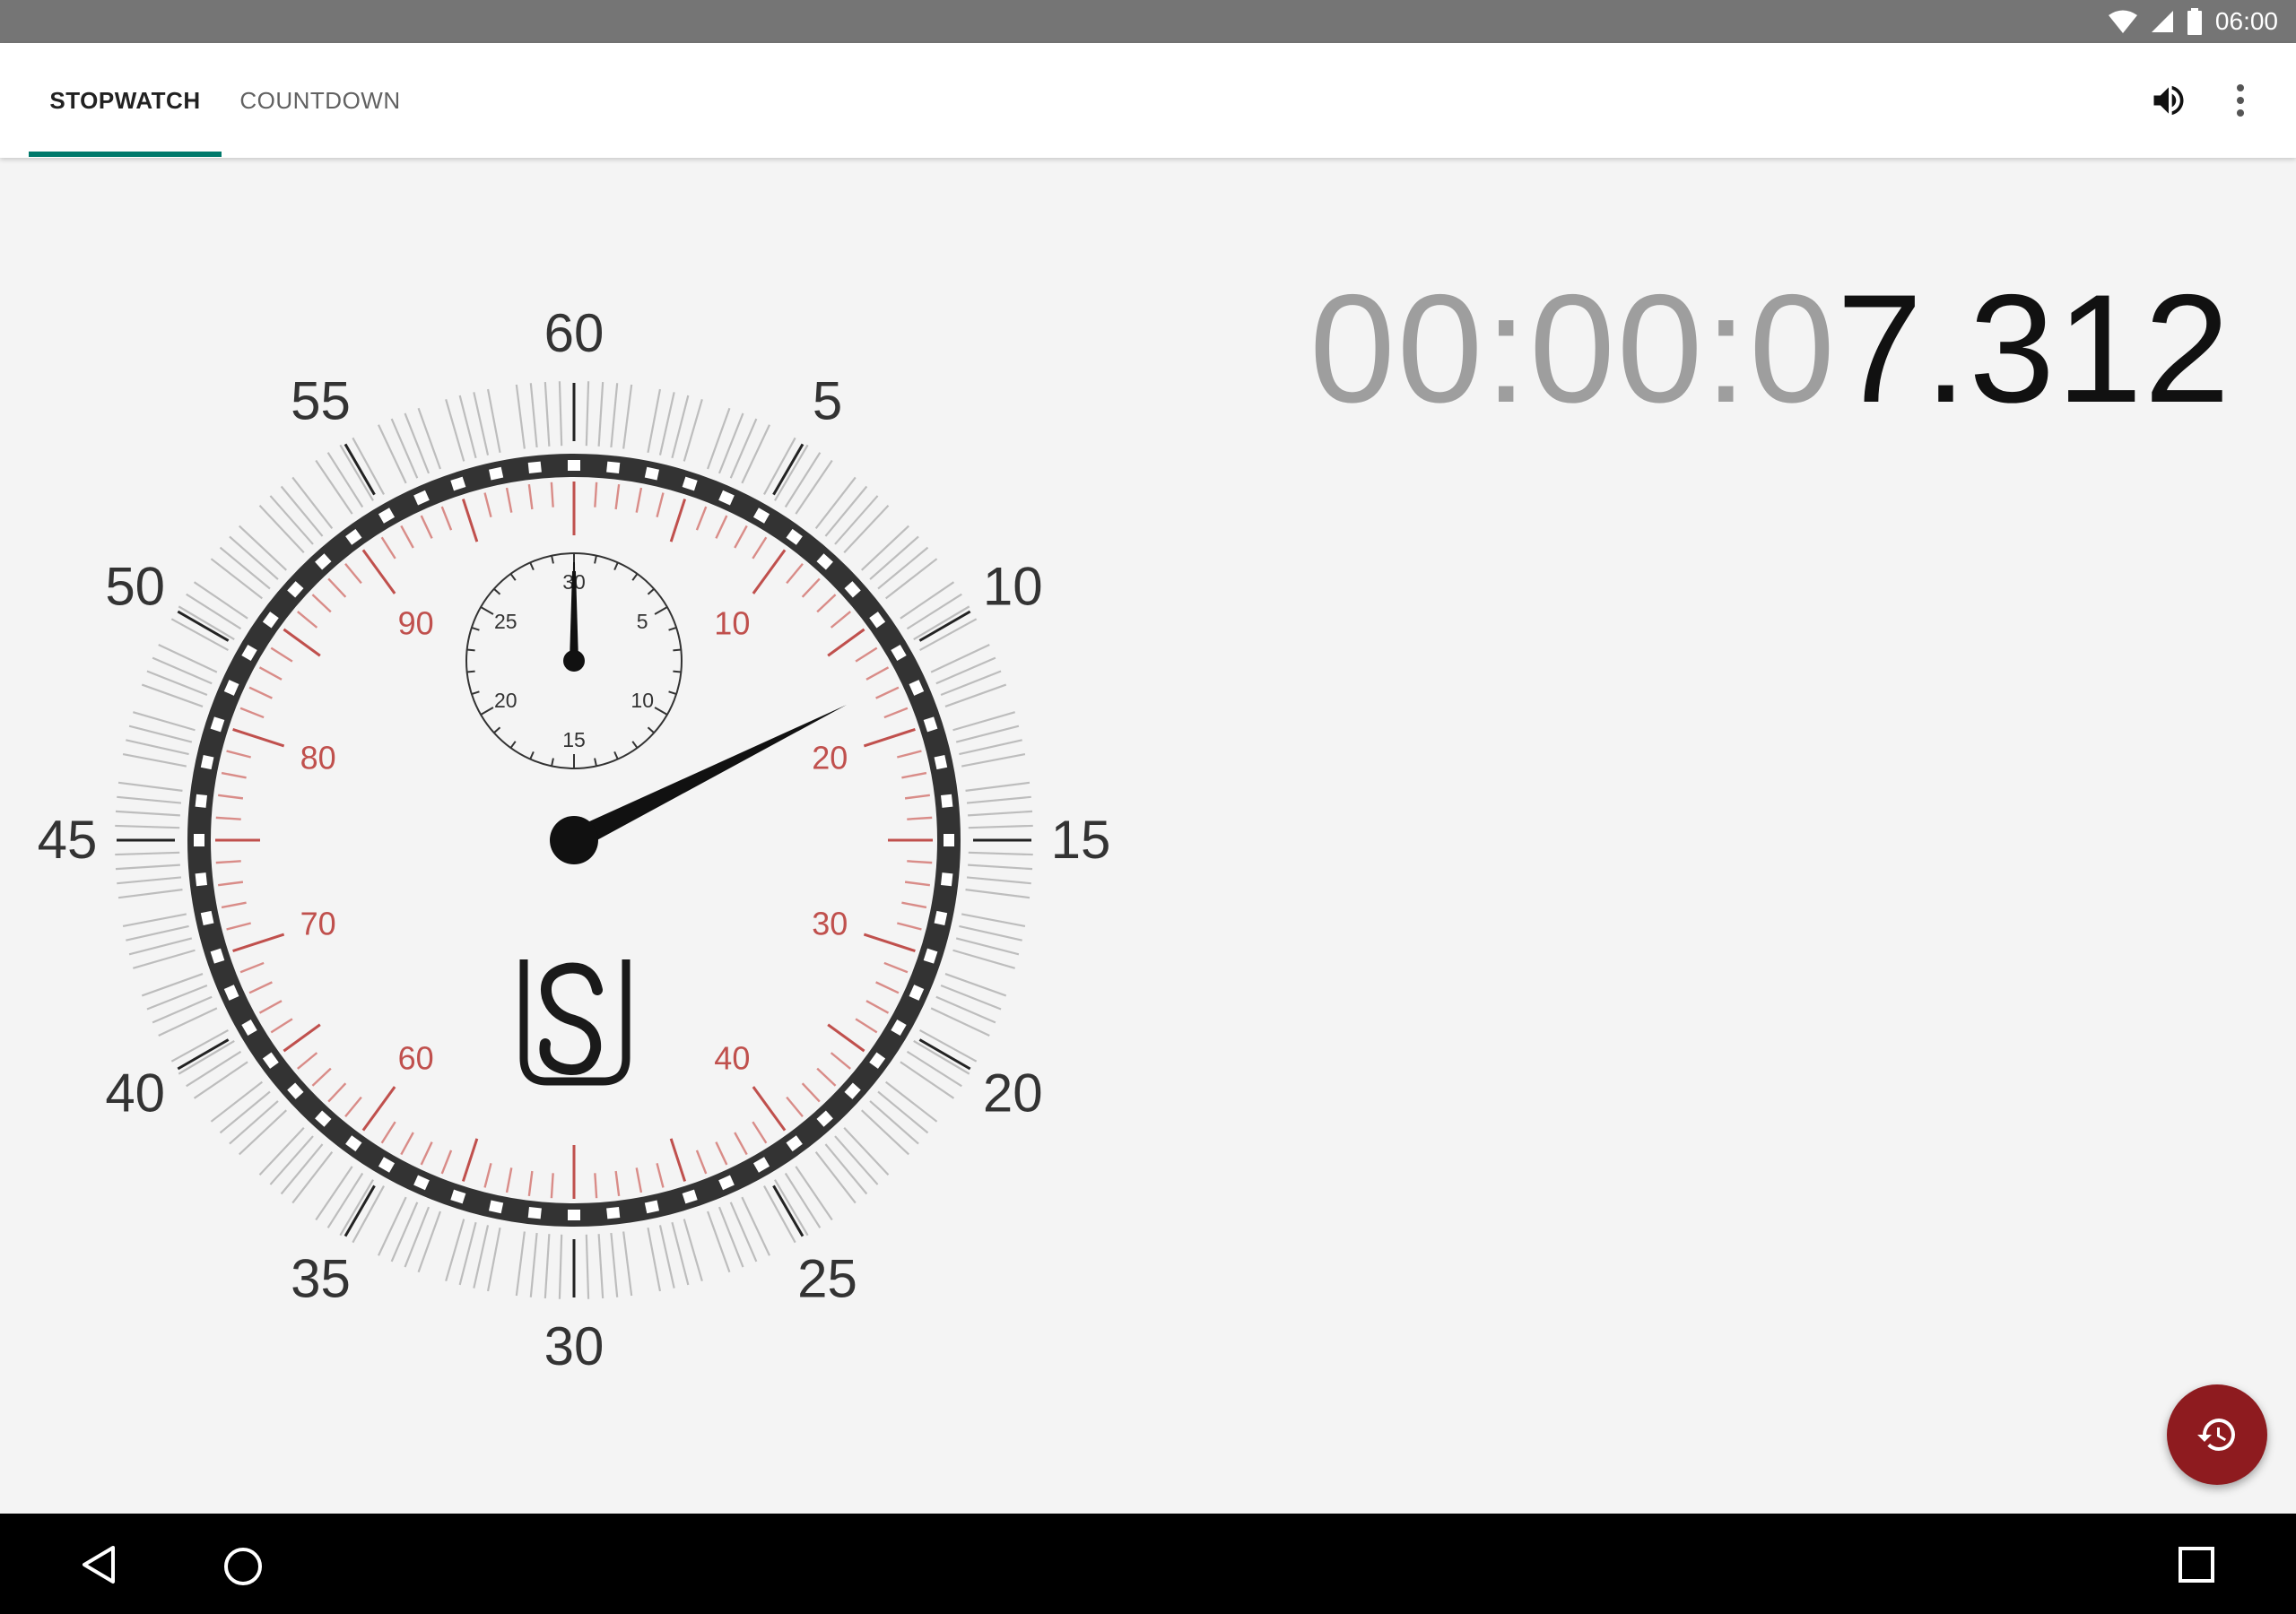 The width and height of the screenshot is (2296, 1614). Describe the element at coordinates (574, 1346) in the screenshot. I see `outer-label: 30` at that location.